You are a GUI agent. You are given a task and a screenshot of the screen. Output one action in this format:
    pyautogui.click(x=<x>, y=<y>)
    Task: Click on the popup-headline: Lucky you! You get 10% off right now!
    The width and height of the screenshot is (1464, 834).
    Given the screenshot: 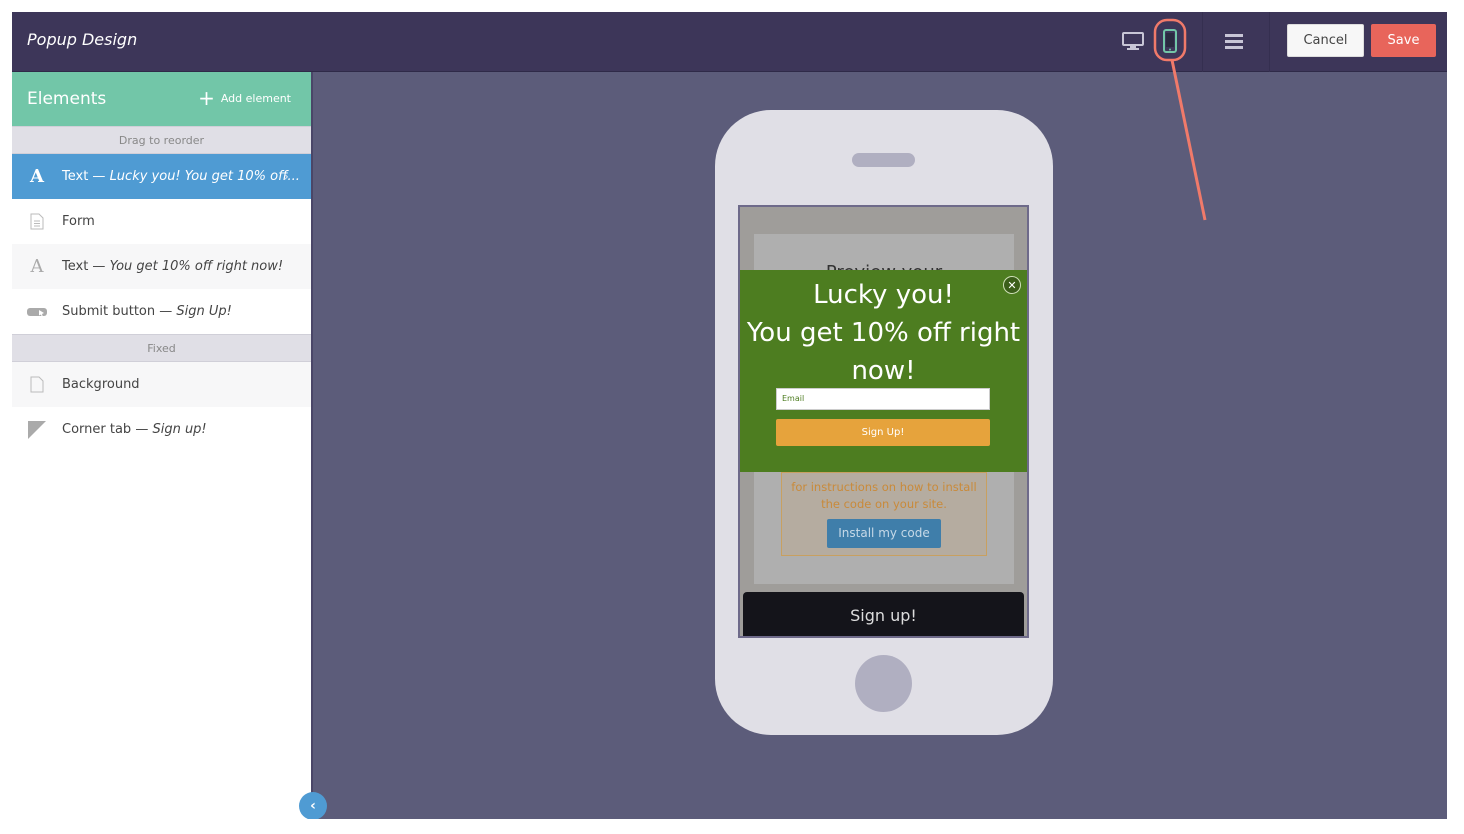 What is the action you would take?
    pyautogui.click(x=883, y=330)
    